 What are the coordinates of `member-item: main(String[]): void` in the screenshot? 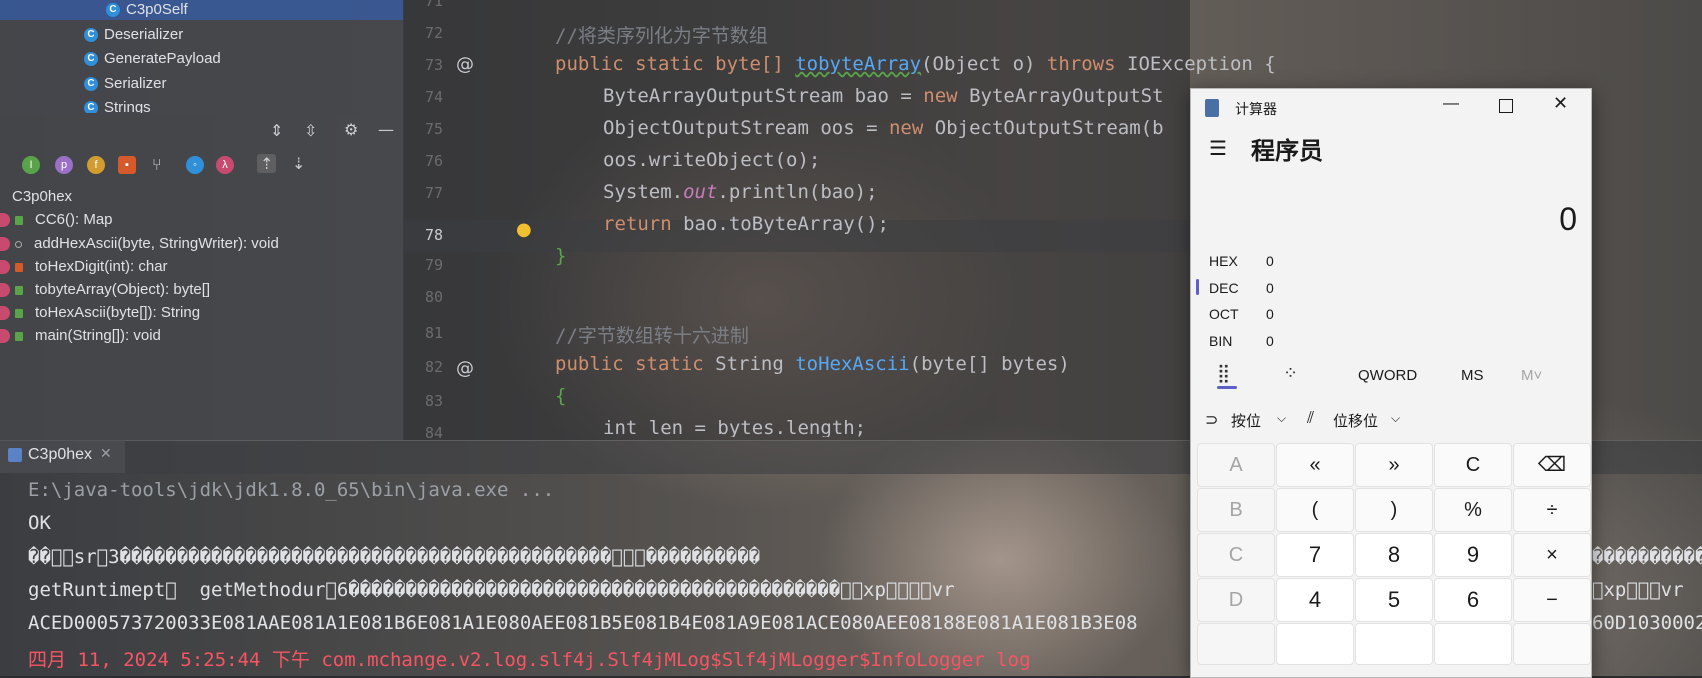 It's located at (80, 336).